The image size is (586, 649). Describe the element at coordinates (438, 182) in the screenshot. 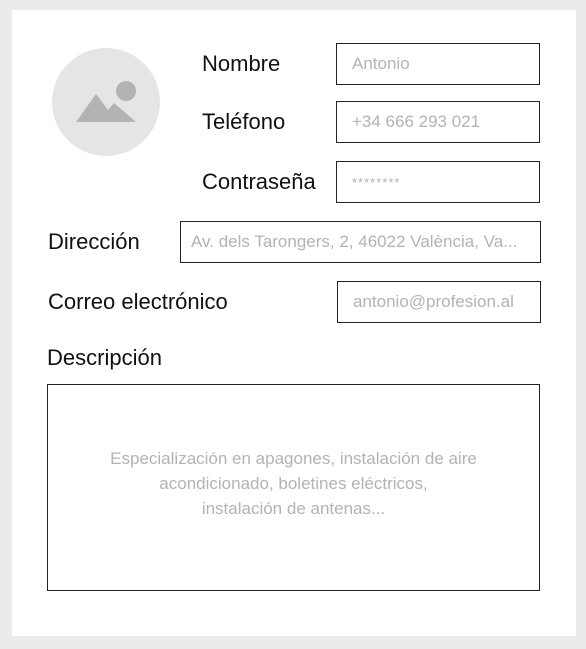

I see `password-input` at that location.